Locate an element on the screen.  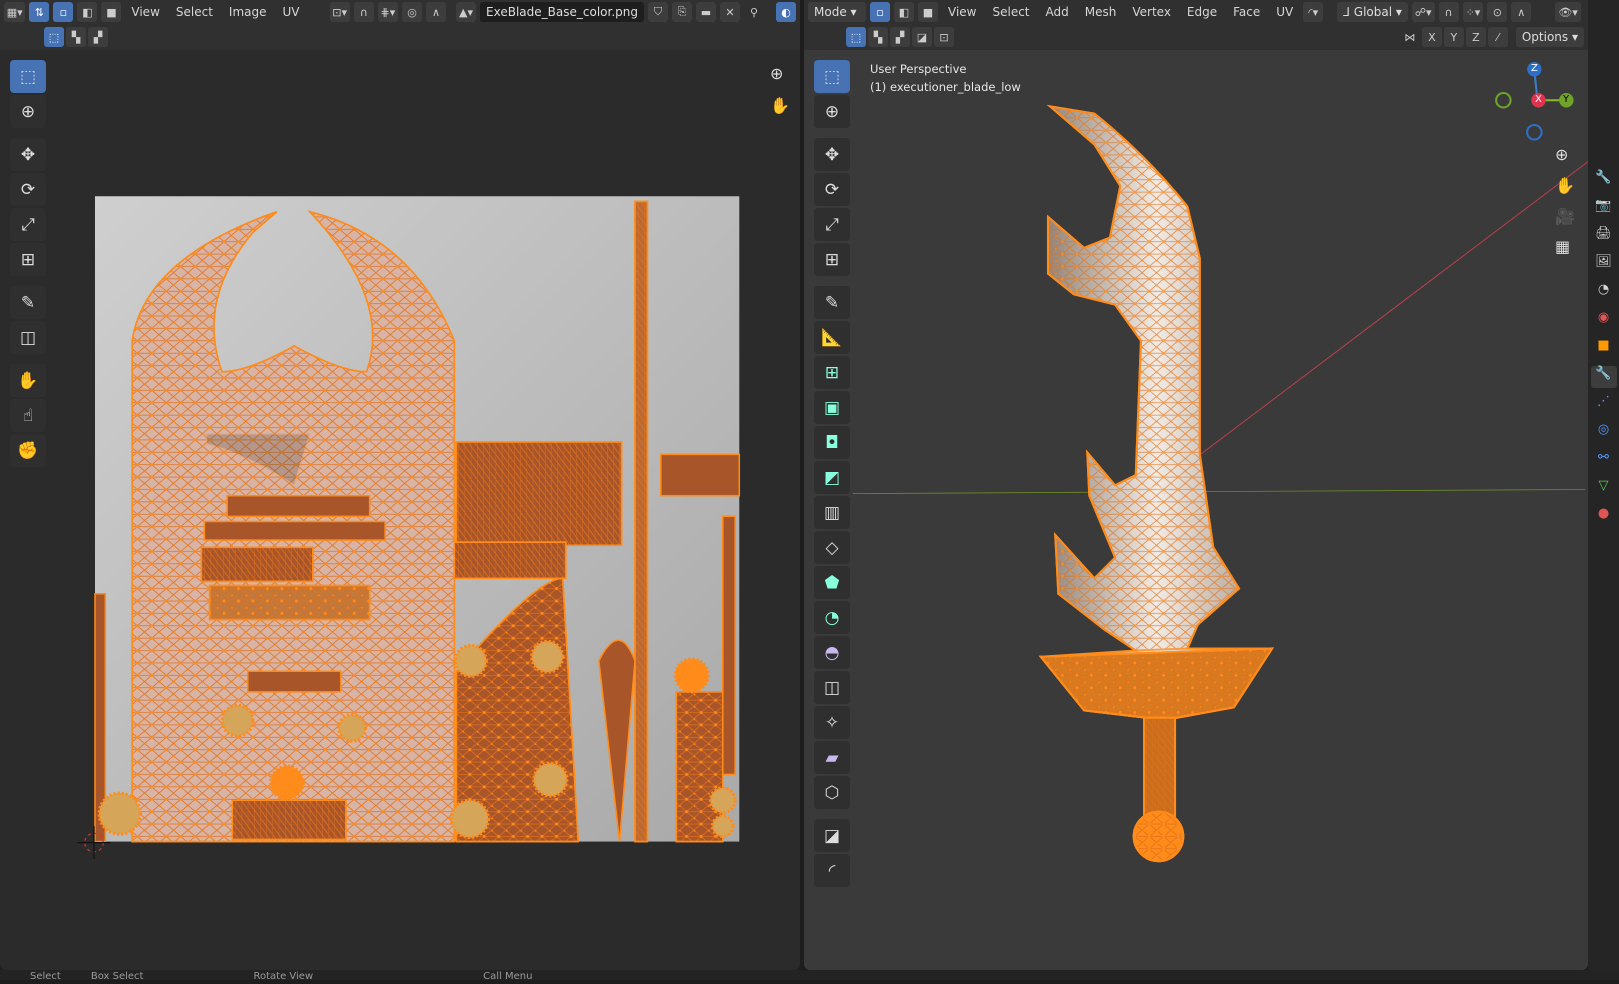
spin-tool-icon: ◔ is located at coordinates (832, 617).